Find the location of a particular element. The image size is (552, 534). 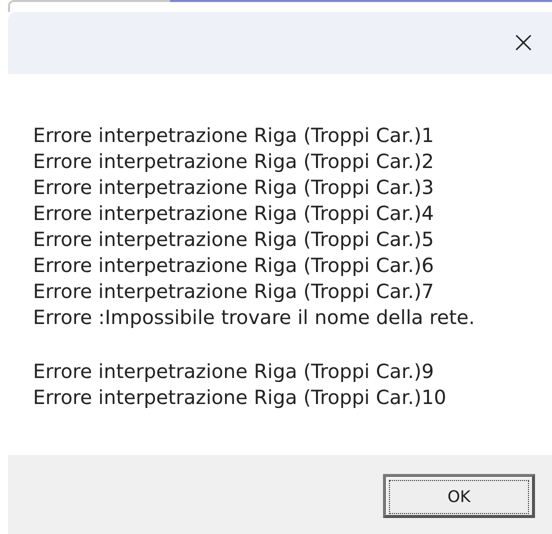

message-line: Errore interpetrazione Riga (Troppi Car.)4 is located at coordinates (234, 214).